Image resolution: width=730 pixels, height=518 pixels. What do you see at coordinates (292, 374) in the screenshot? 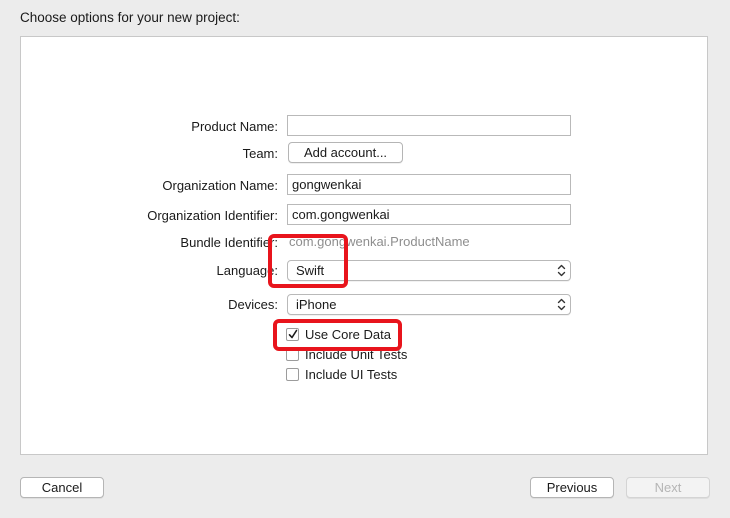
I see `include-ui-tests-checkbox` at bounding box center [292, 374].